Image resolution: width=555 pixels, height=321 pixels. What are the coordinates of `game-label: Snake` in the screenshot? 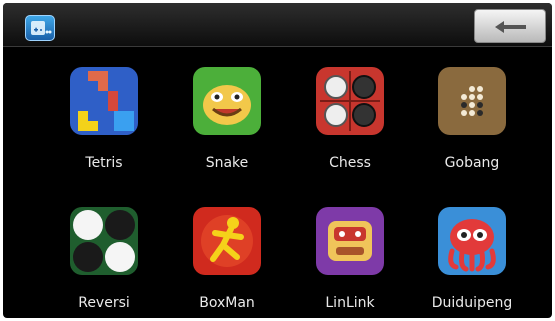 It's located at (227, 163).